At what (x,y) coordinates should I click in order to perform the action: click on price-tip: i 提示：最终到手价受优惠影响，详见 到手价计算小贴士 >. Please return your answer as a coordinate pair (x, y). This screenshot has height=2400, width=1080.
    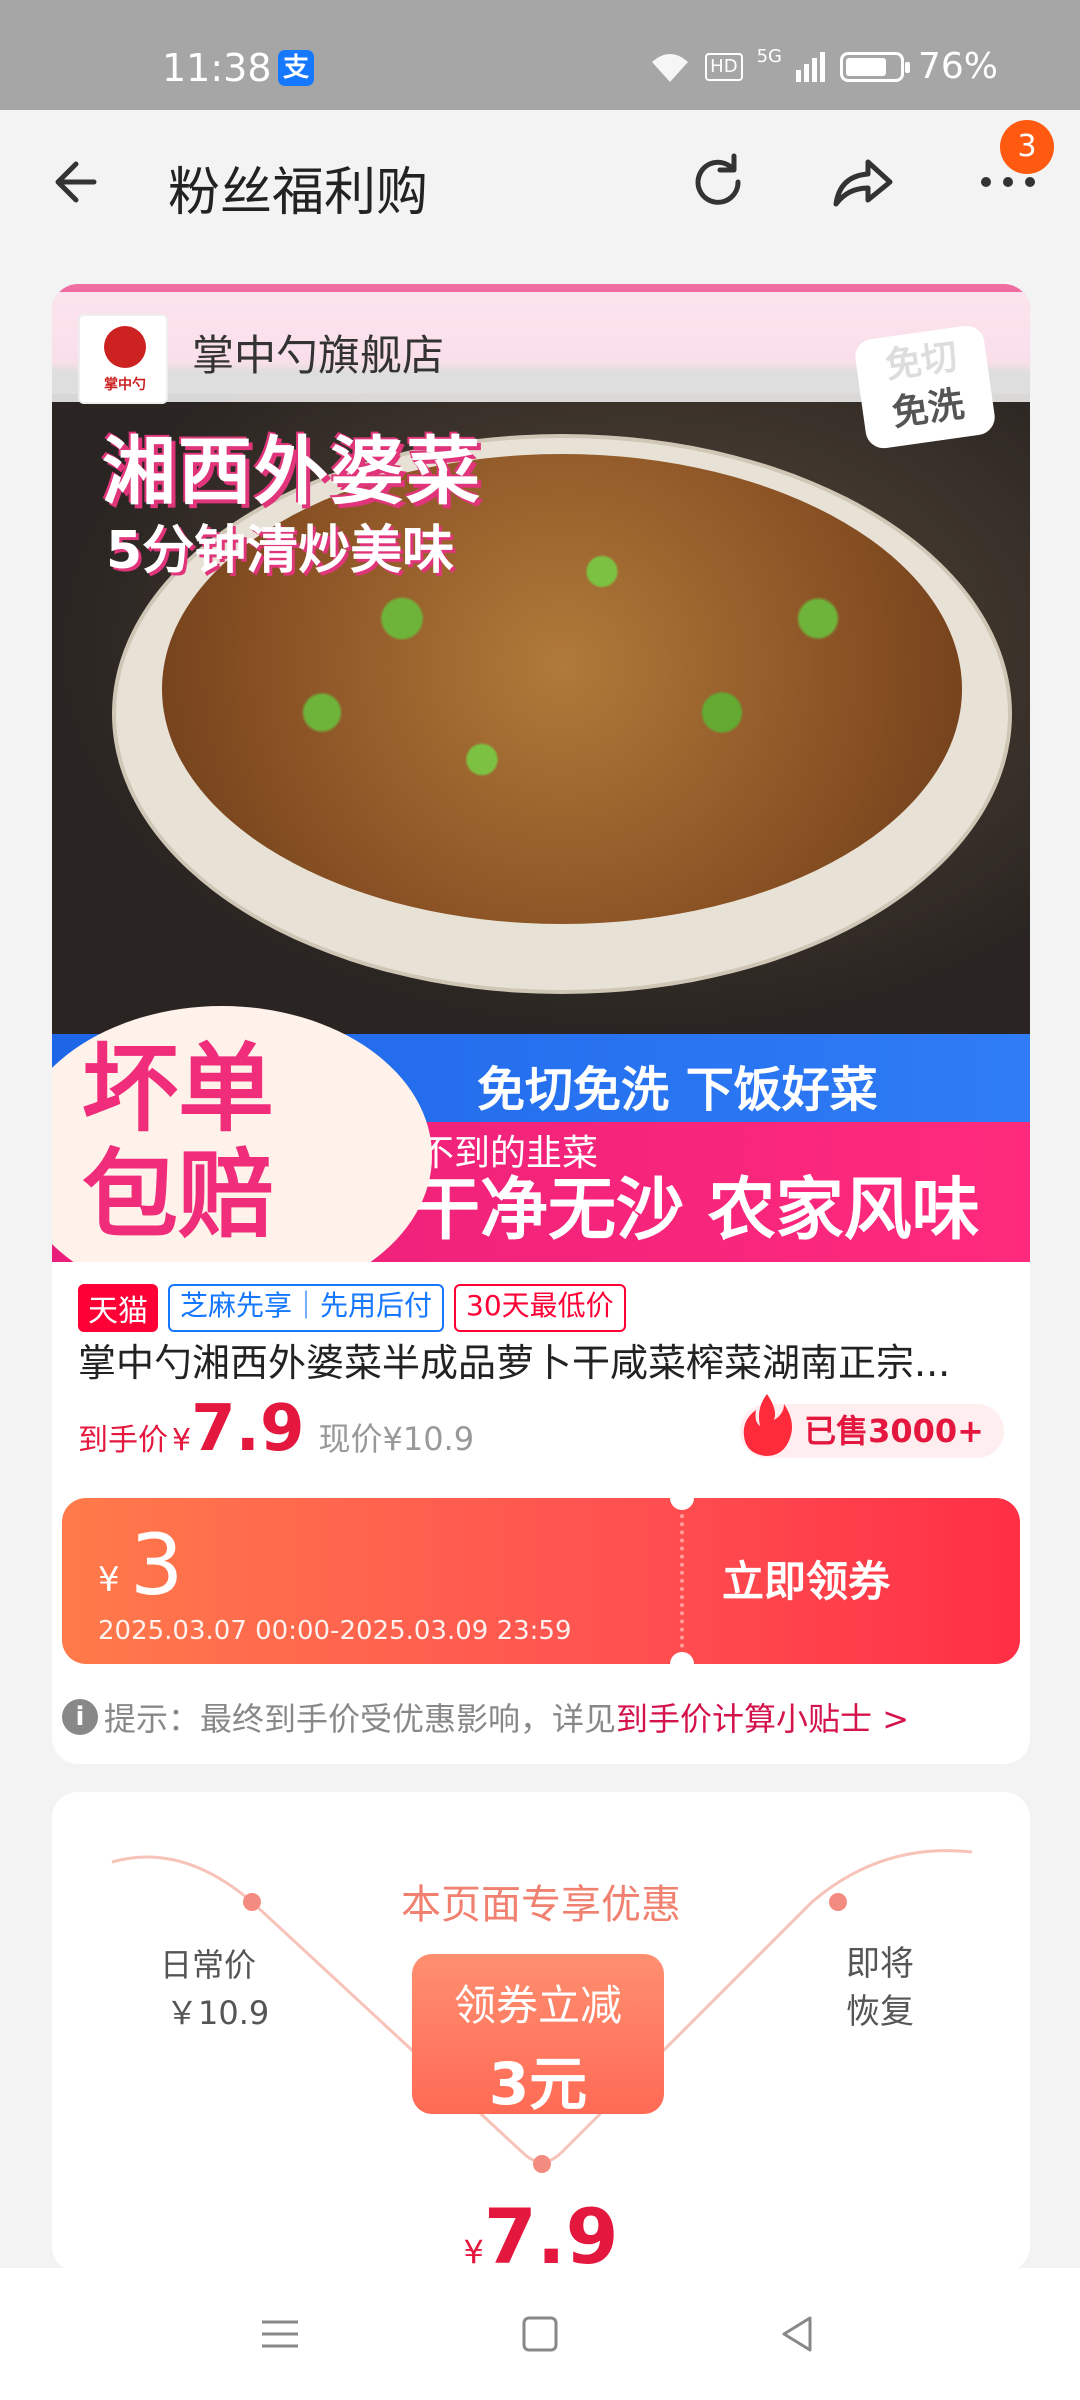
    Looking at the image, I should click on (485, 1717).